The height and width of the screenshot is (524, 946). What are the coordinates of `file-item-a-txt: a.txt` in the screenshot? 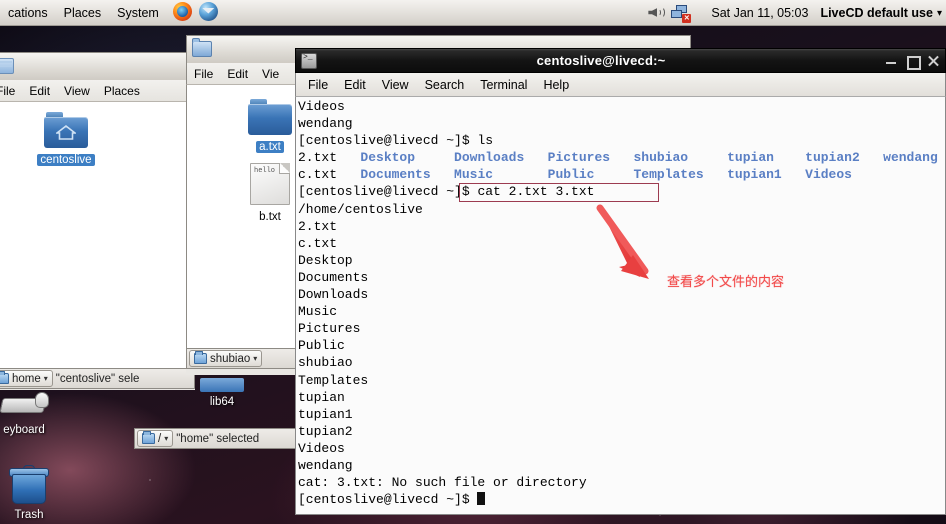 It's located at (270, 127).